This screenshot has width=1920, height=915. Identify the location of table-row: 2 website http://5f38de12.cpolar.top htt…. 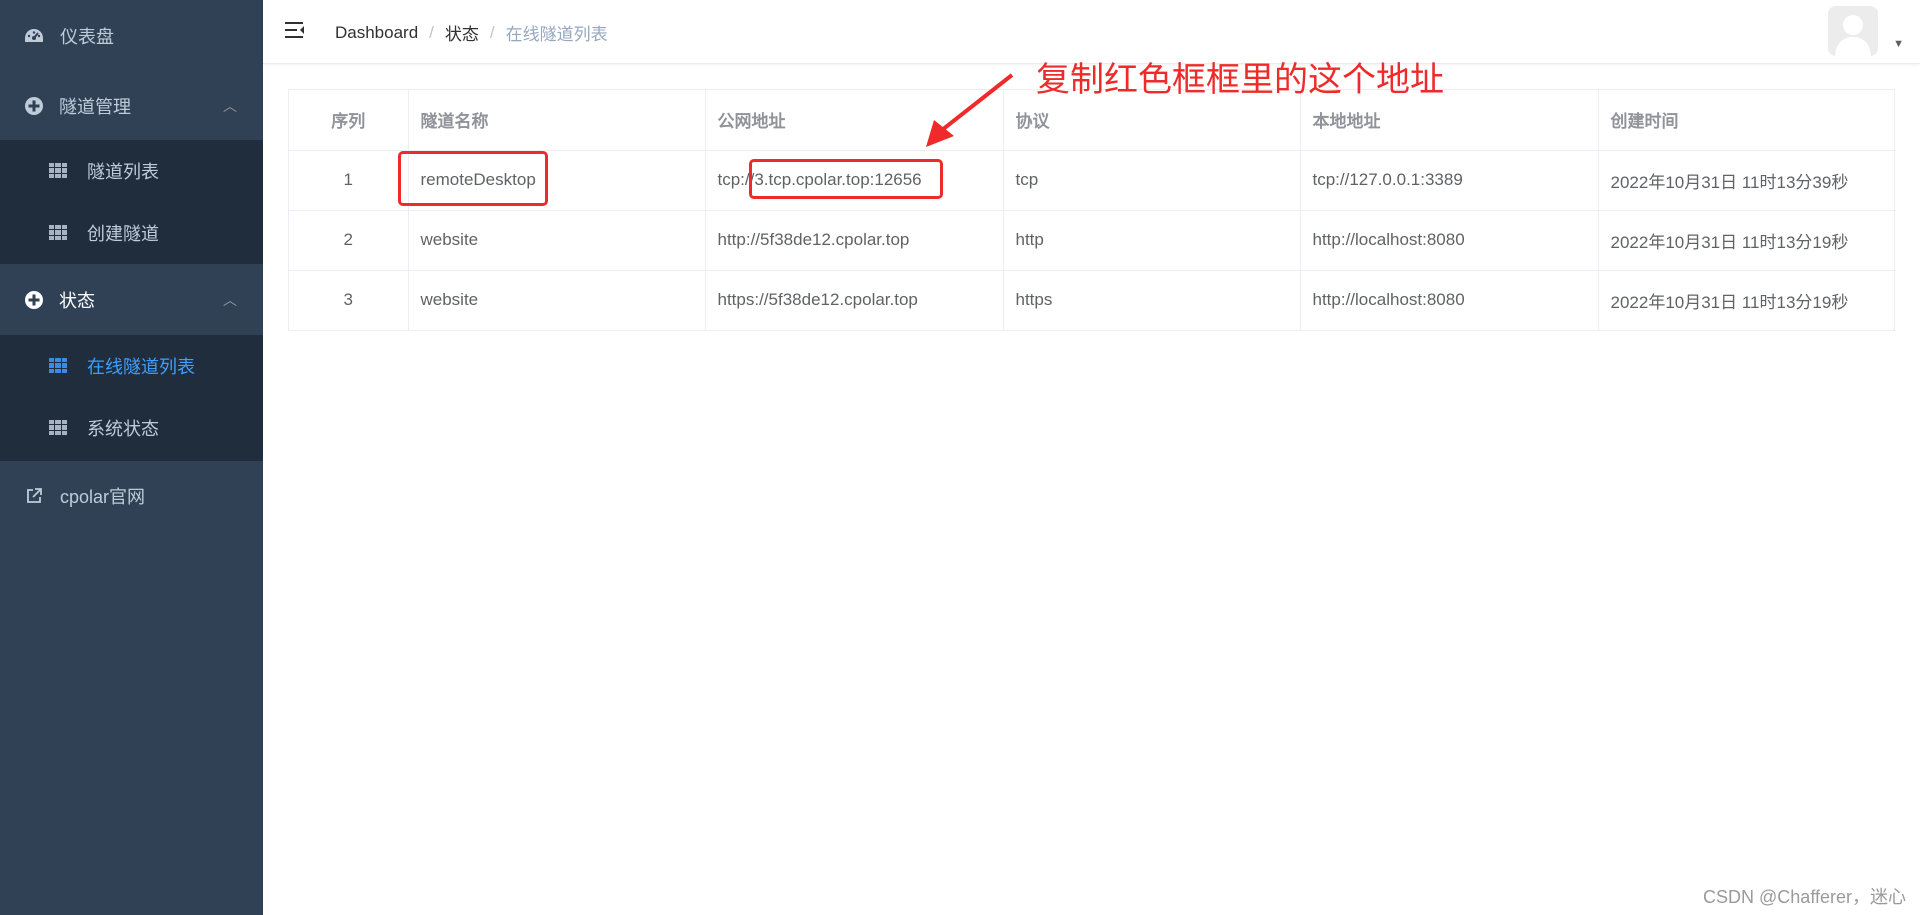
(1092, 240).